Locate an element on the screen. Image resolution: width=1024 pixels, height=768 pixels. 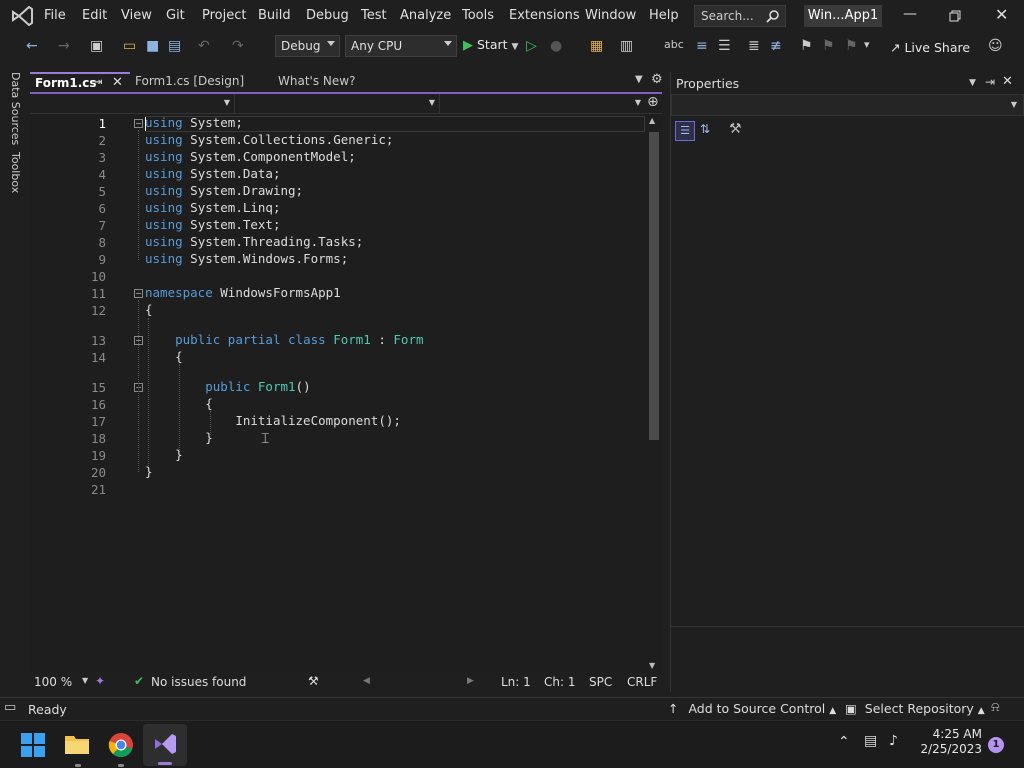
code-line: using System.Linq; is located at coordinates (213, 207).